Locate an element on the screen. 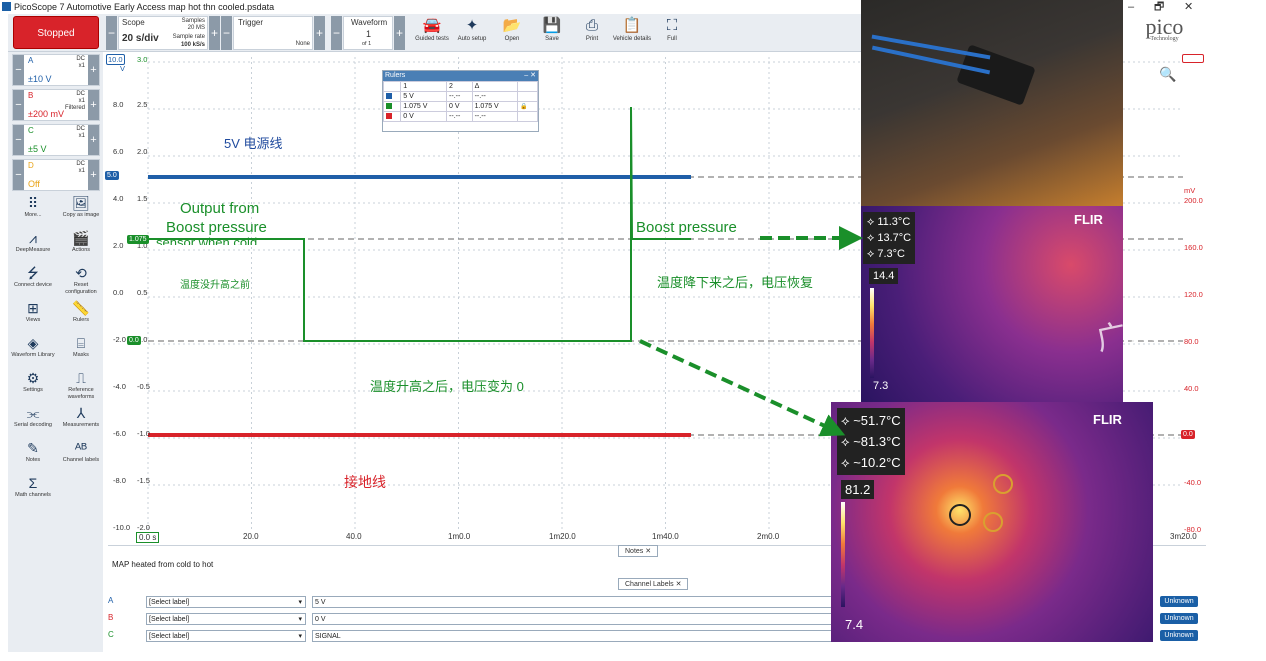 Image resolution: width=1266 pixels, height=661 pixels. waveform-next-button: + is located at coordinates (399, 33).